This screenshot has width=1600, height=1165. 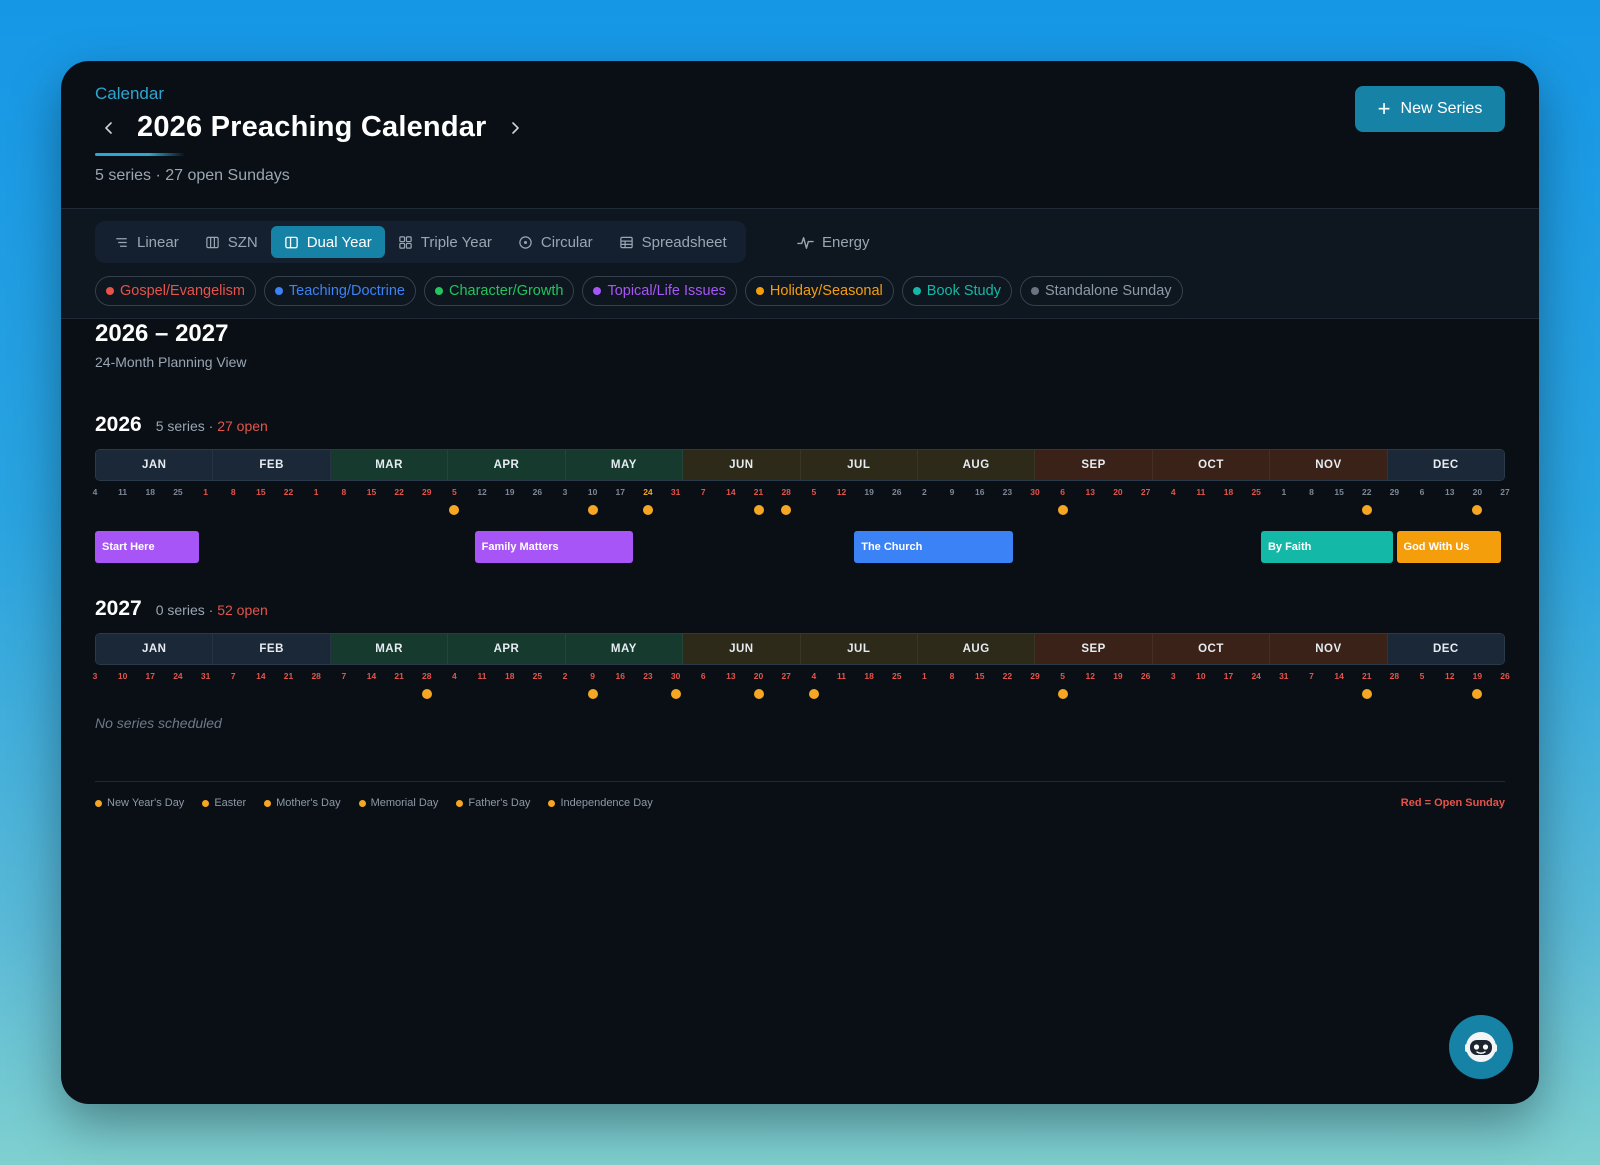 I want to click on series-bar: Family Matters, so click(x=554, y=547).